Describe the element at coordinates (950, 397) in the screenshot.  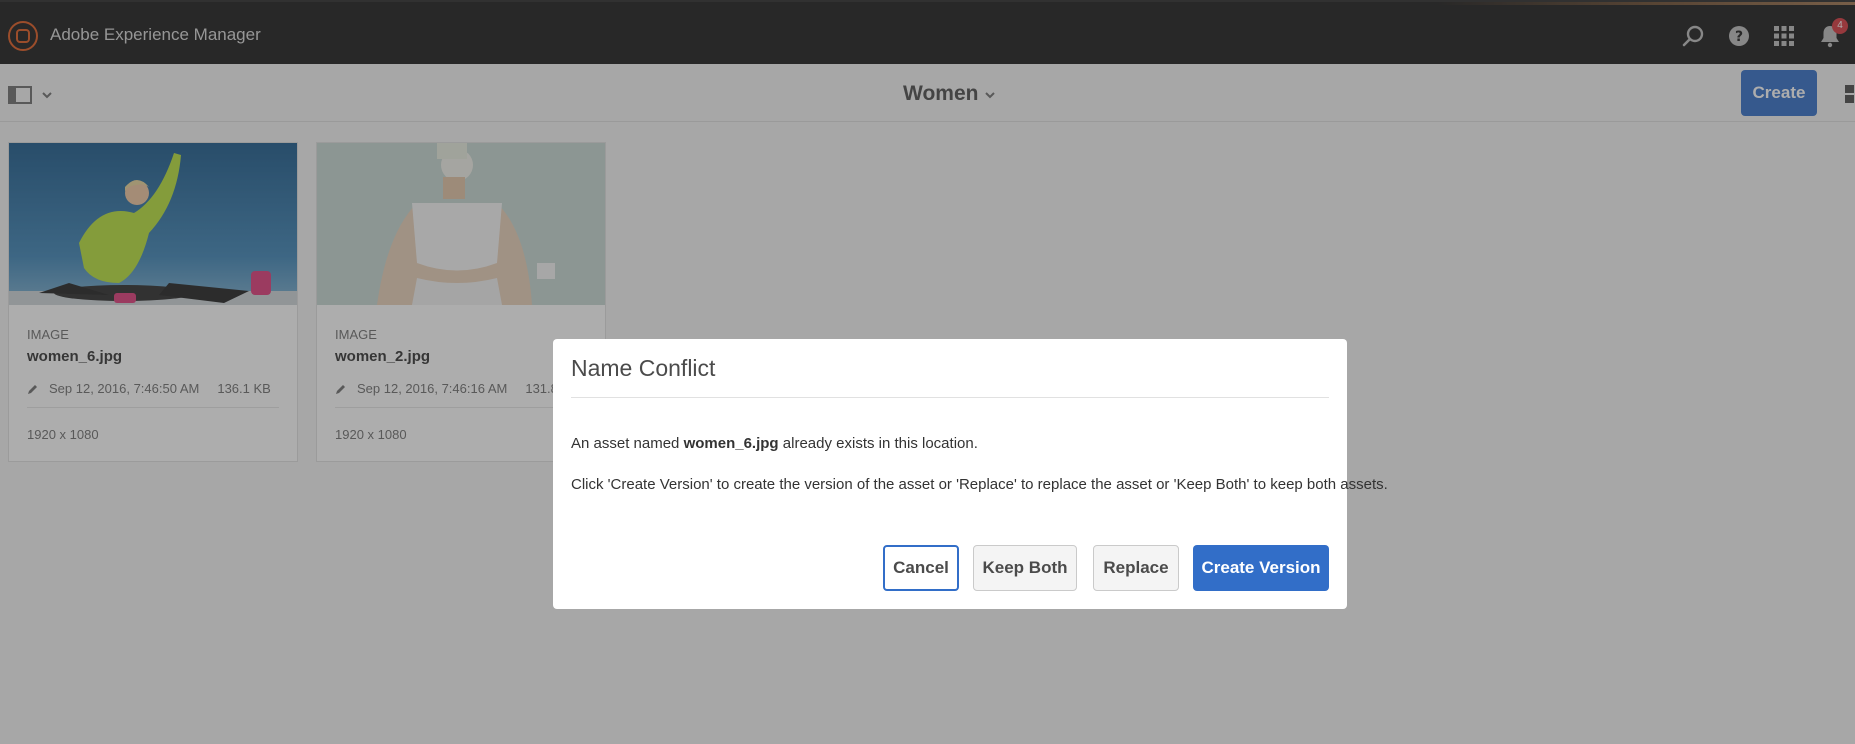
I see `dialog-divider` at that location.